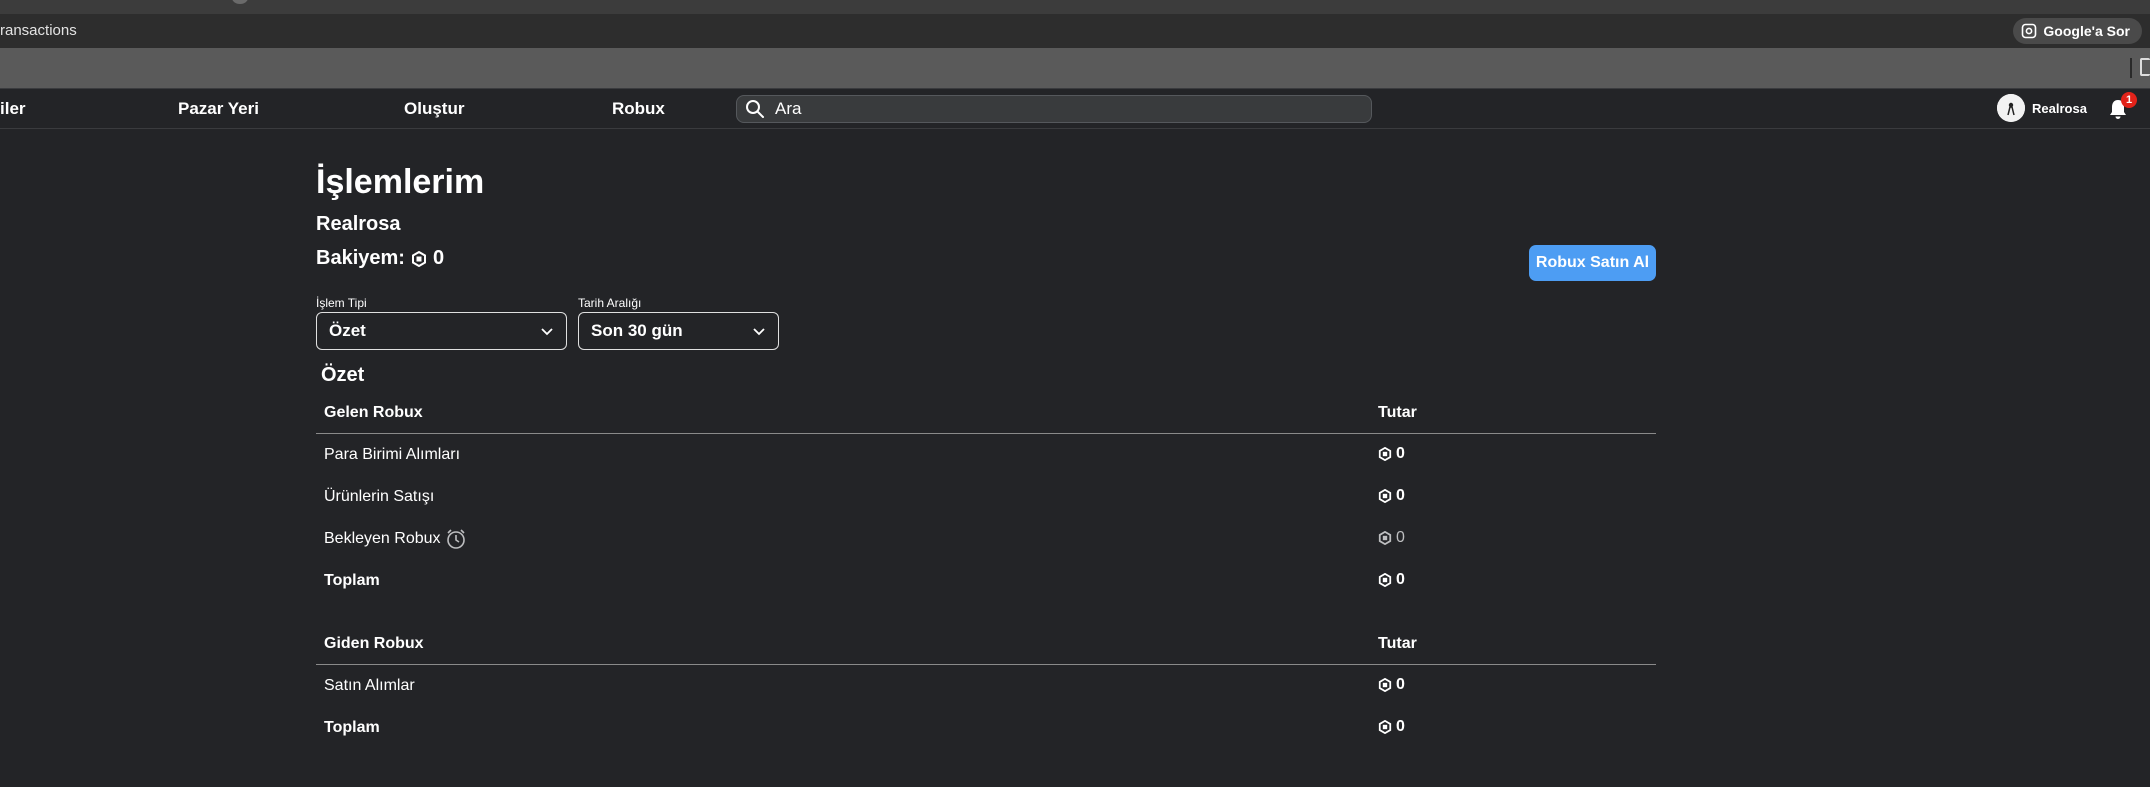 The height and width of the screenshot is (787, 2150). What do you see at coordinates (441, 331) in the screenshot?
I see `transaction-type-select: Özet` at bounding box center [441, 331].